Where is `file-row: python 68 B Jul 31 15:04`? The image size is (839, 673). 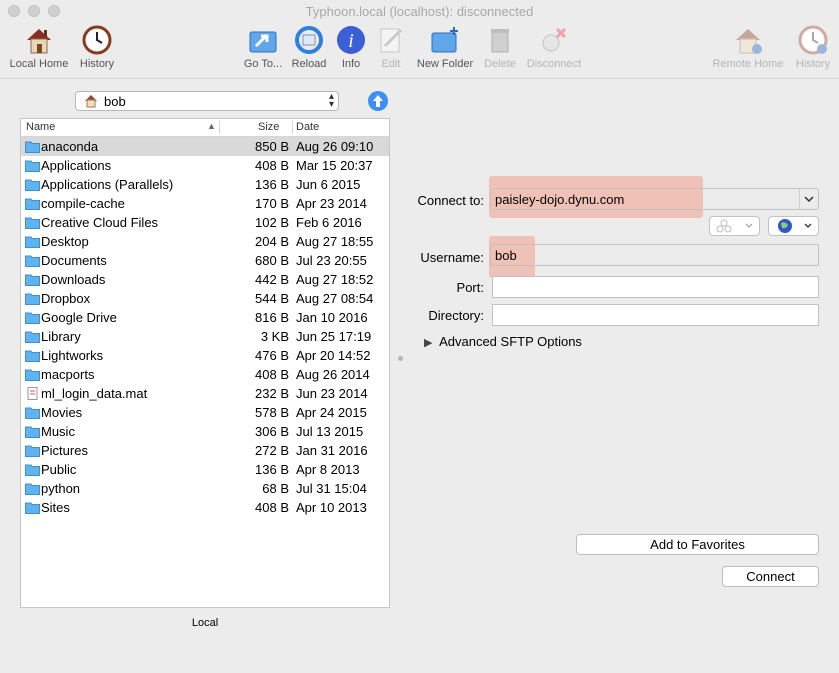 file-row: python 68 B Jul 31 15:04 is located at coordinates (205, 488).